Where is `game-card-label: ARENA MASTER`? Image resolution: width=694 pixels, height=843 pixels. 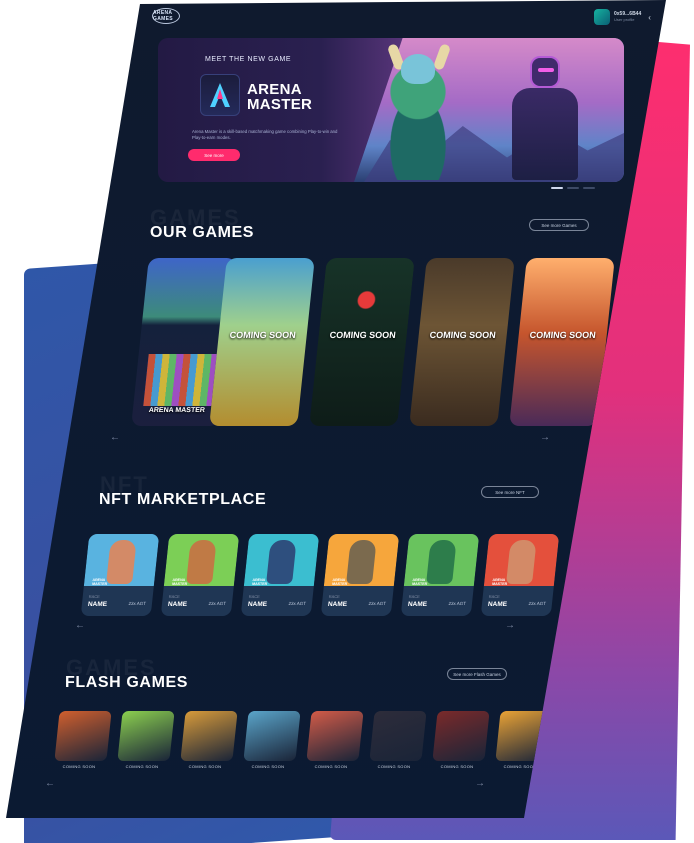 game-card-label: ARENA MASTER is located at coordinates (177, 410).